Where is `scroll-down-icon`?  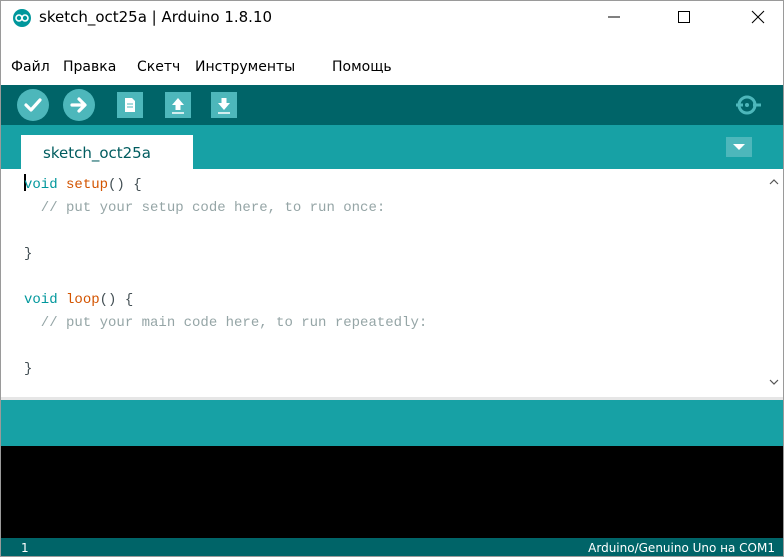 scroll-down-icon is located at coordinates (774, 382).